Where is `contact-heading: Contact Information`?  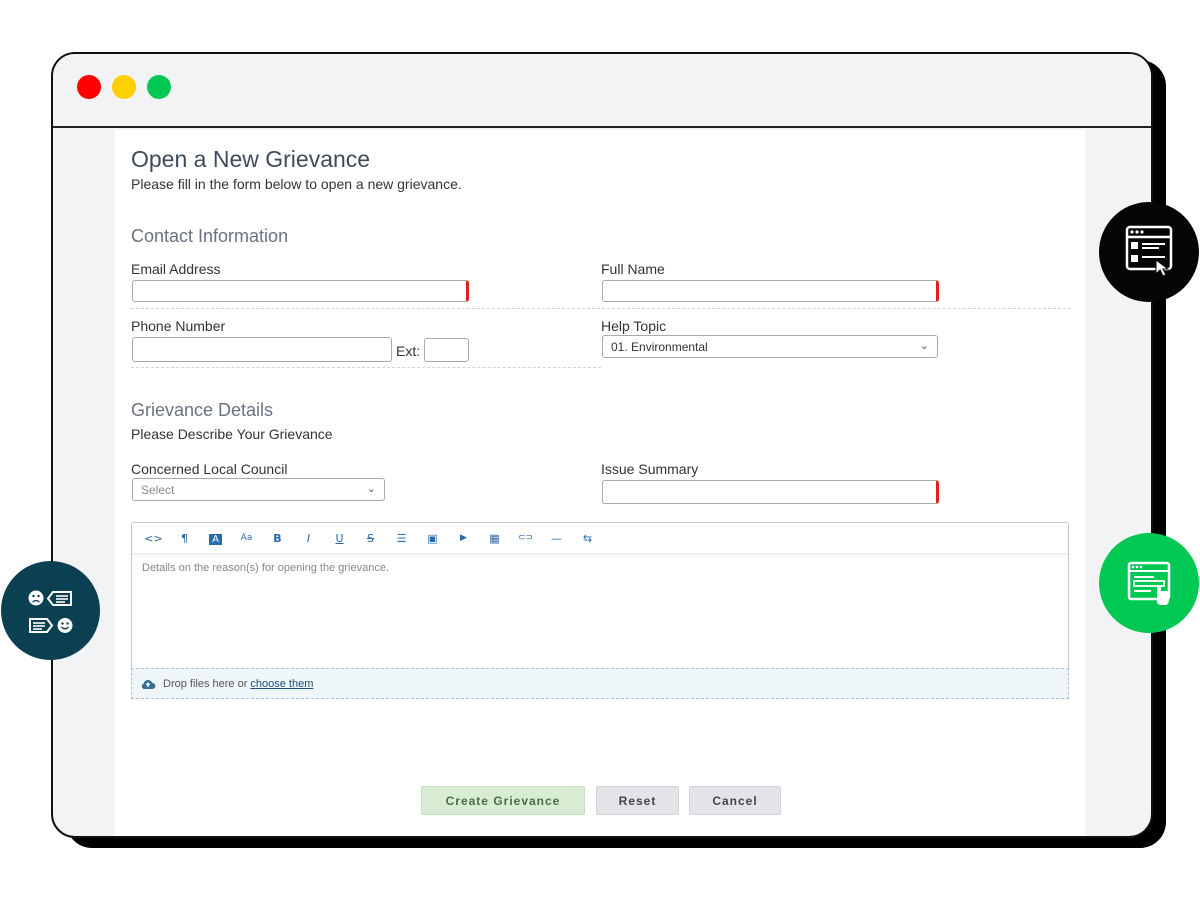 contact-heading: Contact Information is located at coordinates (210, 236).